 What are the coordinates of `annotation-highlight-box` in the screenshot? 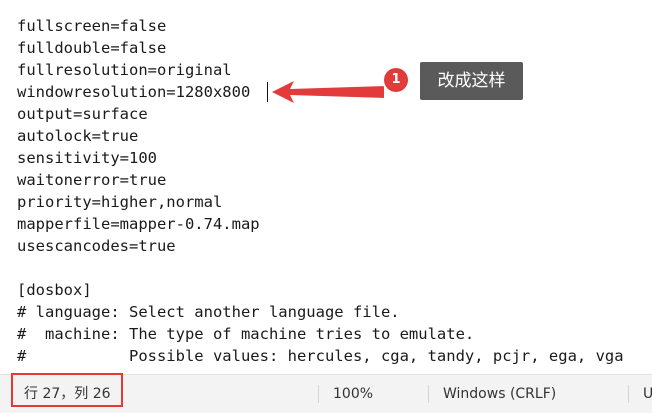 It's located at (67, 390).